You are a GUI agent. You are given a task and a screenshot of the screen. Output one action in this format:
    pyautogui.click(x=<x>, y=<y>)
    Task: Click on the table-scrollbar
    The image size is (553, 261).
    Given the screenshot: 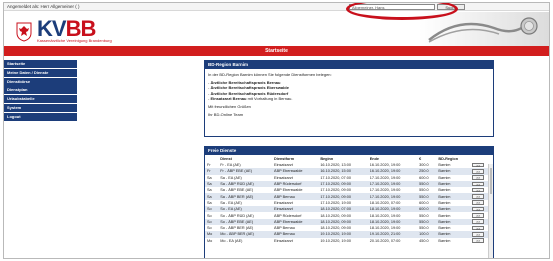 What is the action you would take?
    pyautogui.click(x=490, y=211)
    